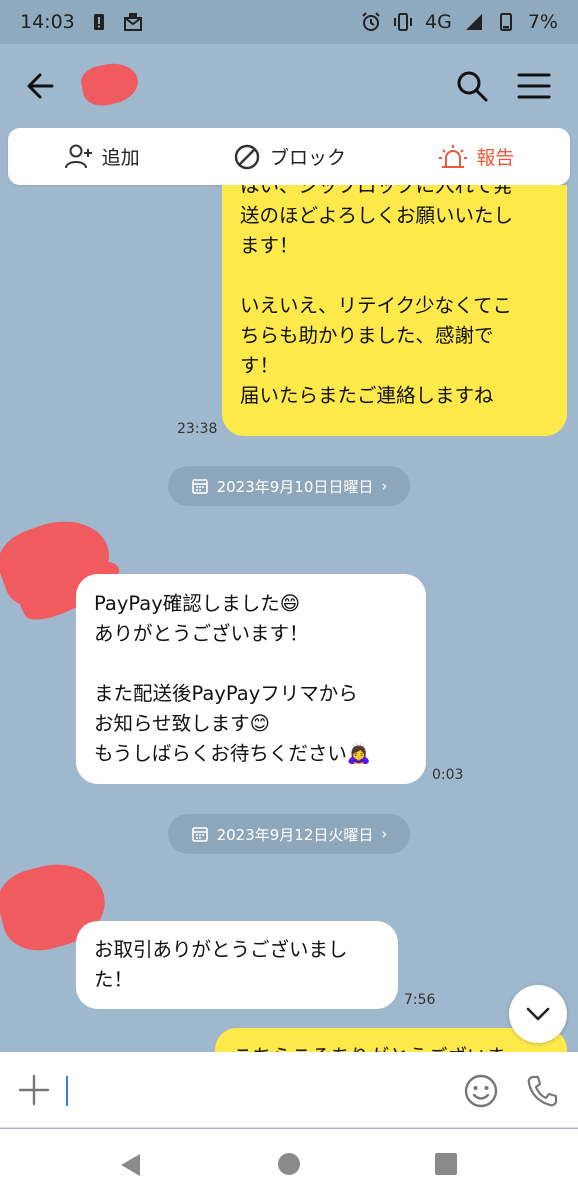 Image resolution: width=578 pixels, height=1200 pixels. I want to click on alarm-icon, so click(371, 21).